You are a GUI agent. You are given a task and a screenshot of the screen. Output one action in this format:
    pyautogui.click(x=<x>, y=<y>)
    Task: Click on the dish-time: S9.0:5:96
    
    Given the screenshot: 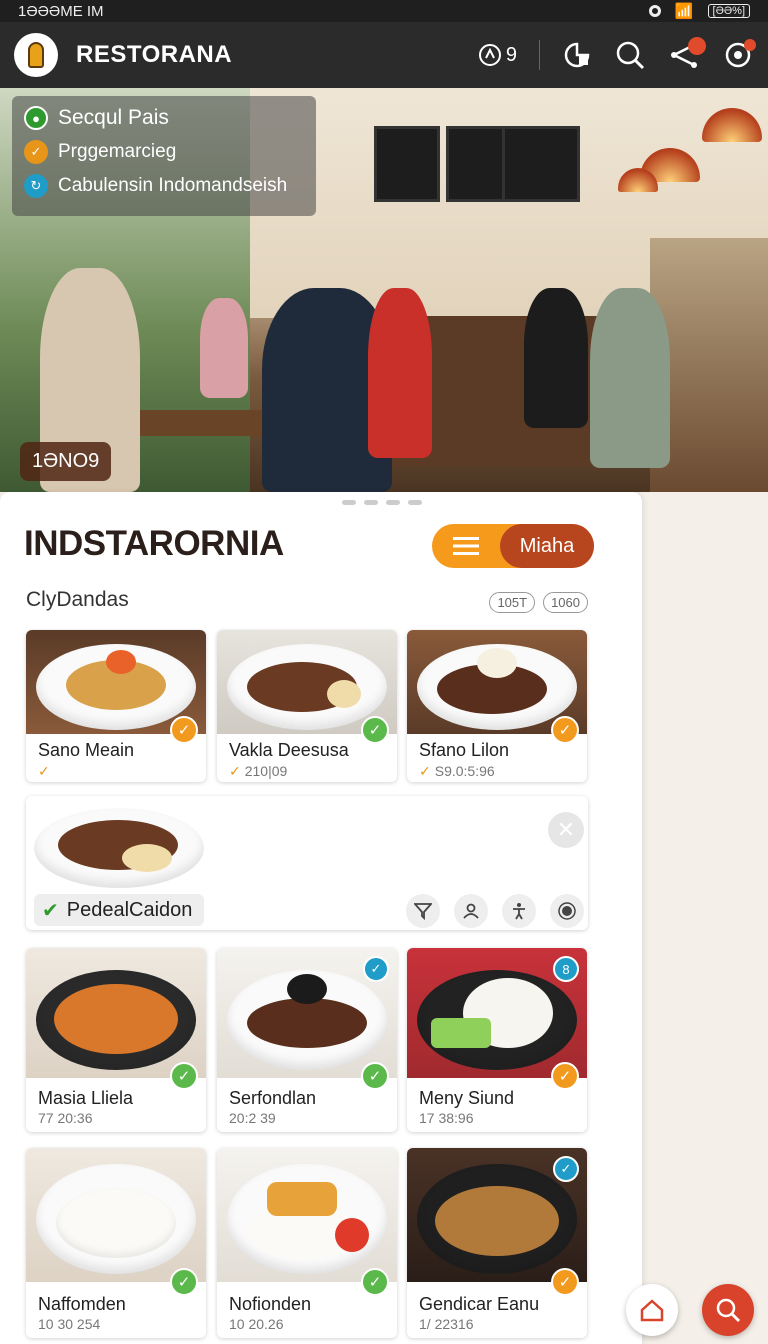 What is the action you would take?
    pyautogui.click(x=464, y=771)
    